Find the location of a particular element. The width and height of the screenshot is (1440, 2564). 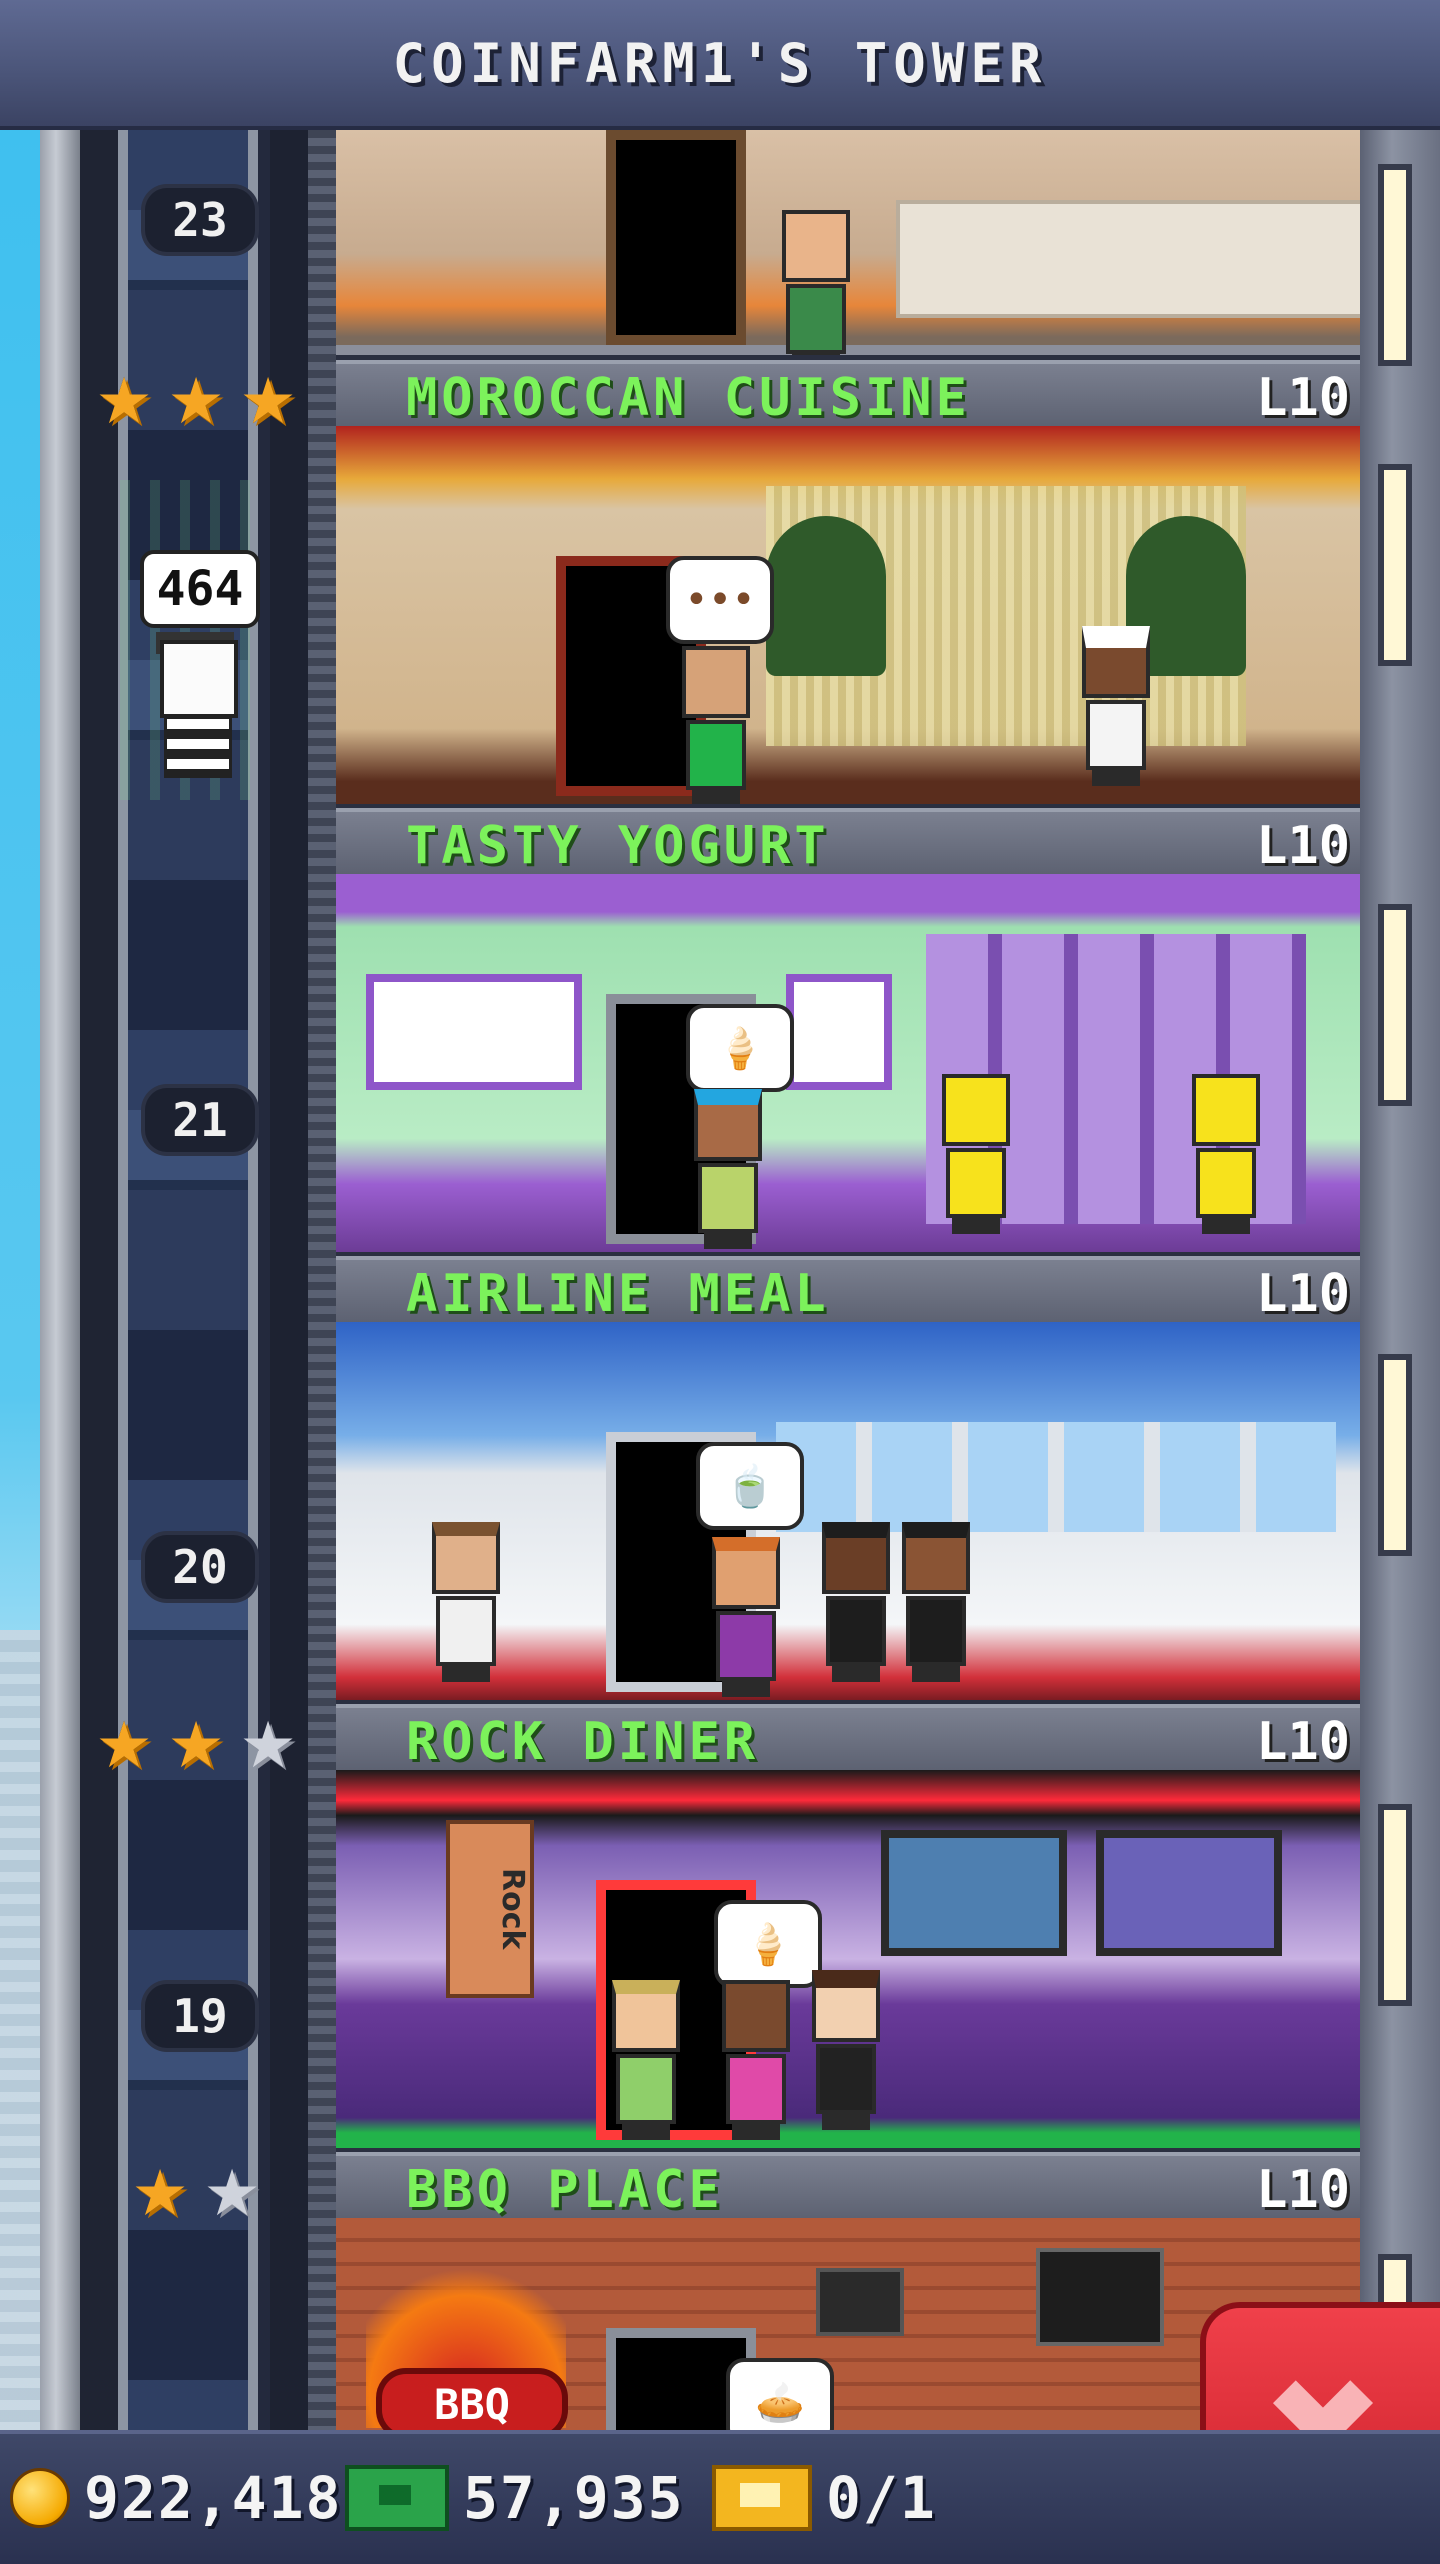

bux-icon is located at coordinates (397, 2498).